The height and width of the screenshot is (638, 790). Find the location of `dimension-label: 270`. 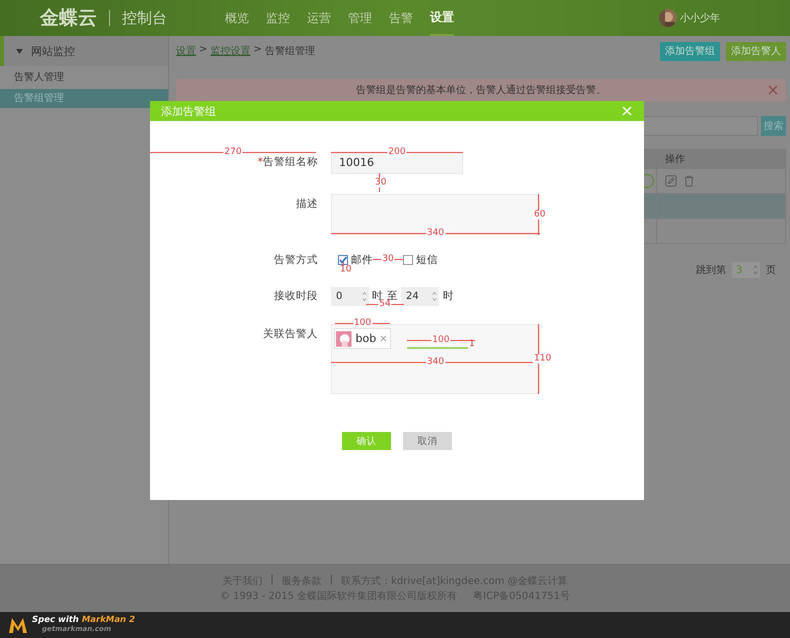

dimension-label: 270 is located at coordinates (233, 152).